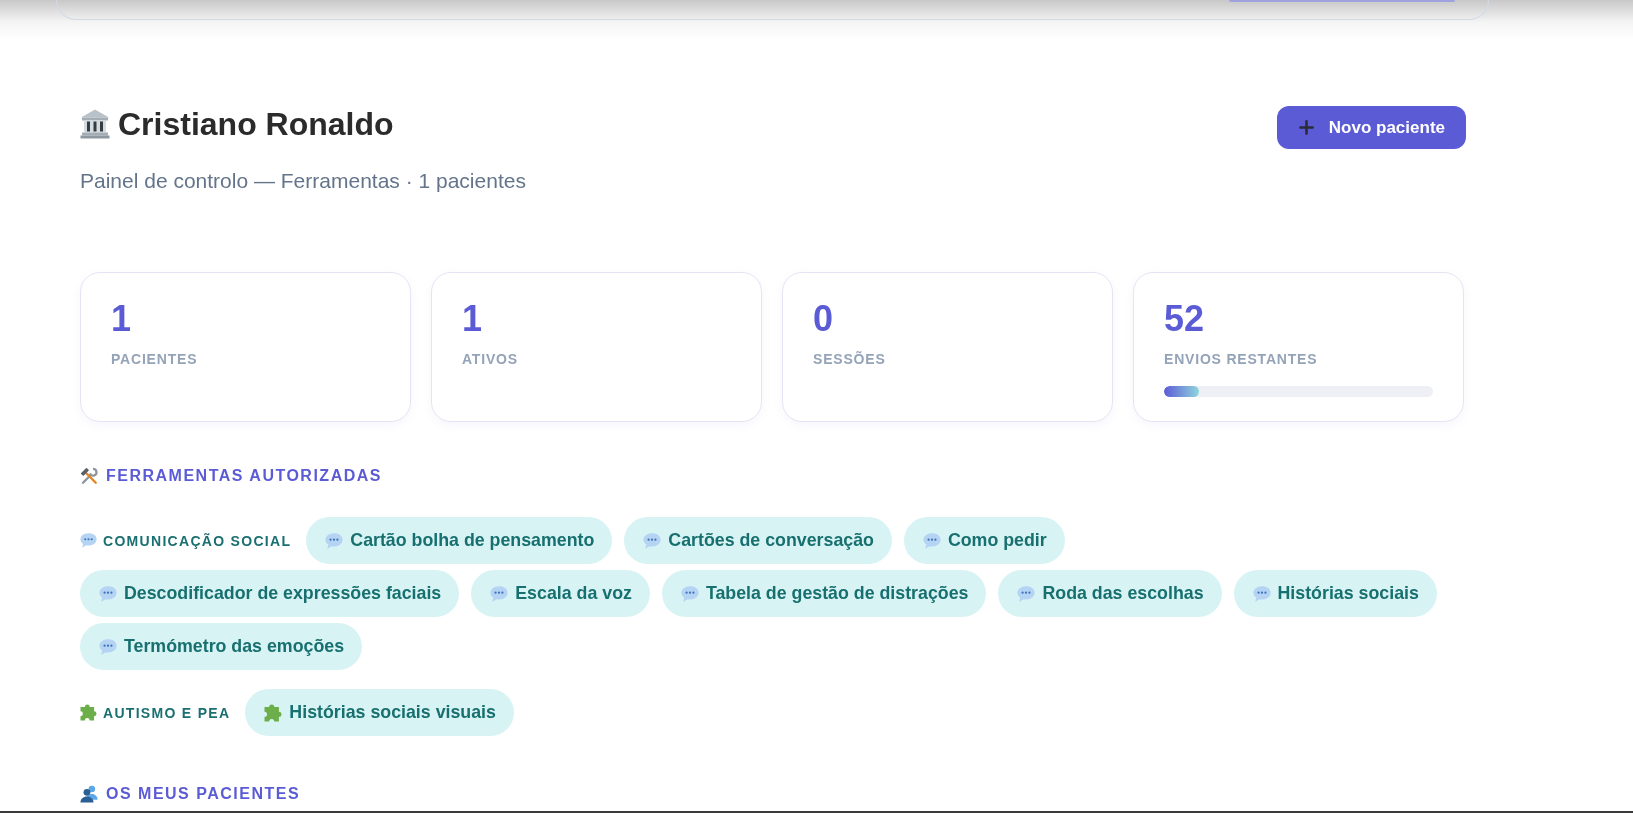  Describe the element at coordinates (490, 359) in the screenshot. I see `stat-label: ATIVOS` at that location.